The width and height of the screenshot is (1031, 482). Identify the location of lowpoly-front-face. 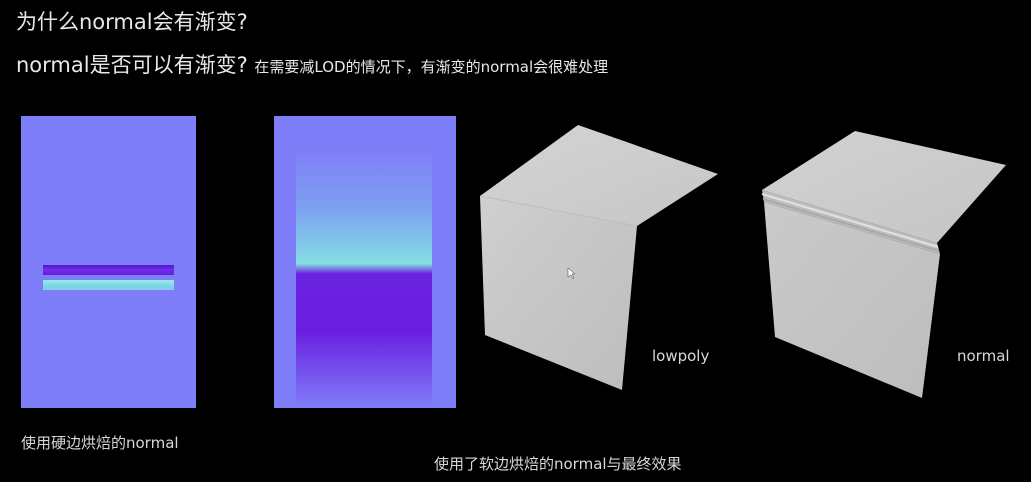
(558, 293).